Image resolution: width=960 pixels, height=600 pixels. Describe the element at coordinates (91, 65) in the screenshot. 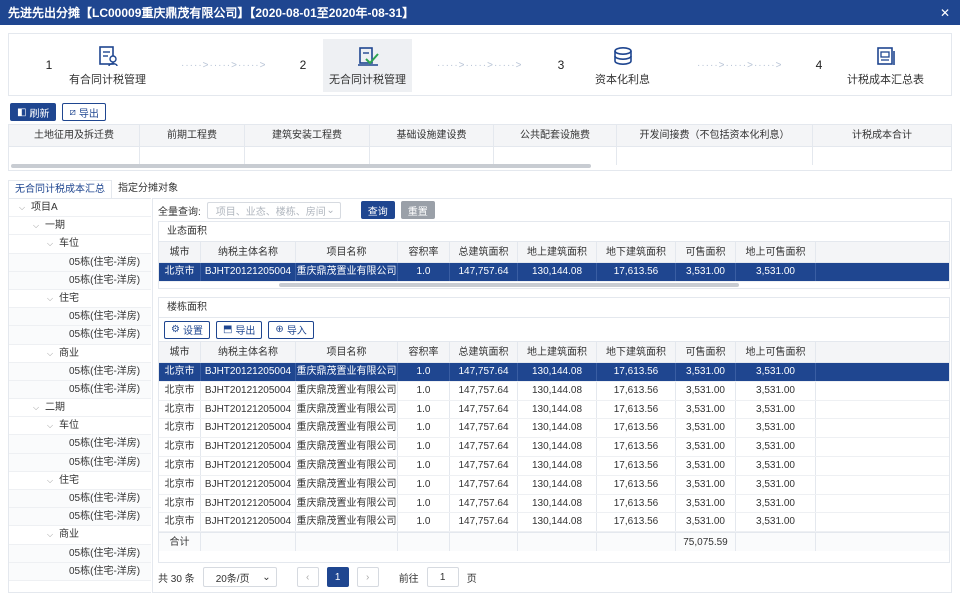

I see `step-1: 1 有合同计税管理` at that location.